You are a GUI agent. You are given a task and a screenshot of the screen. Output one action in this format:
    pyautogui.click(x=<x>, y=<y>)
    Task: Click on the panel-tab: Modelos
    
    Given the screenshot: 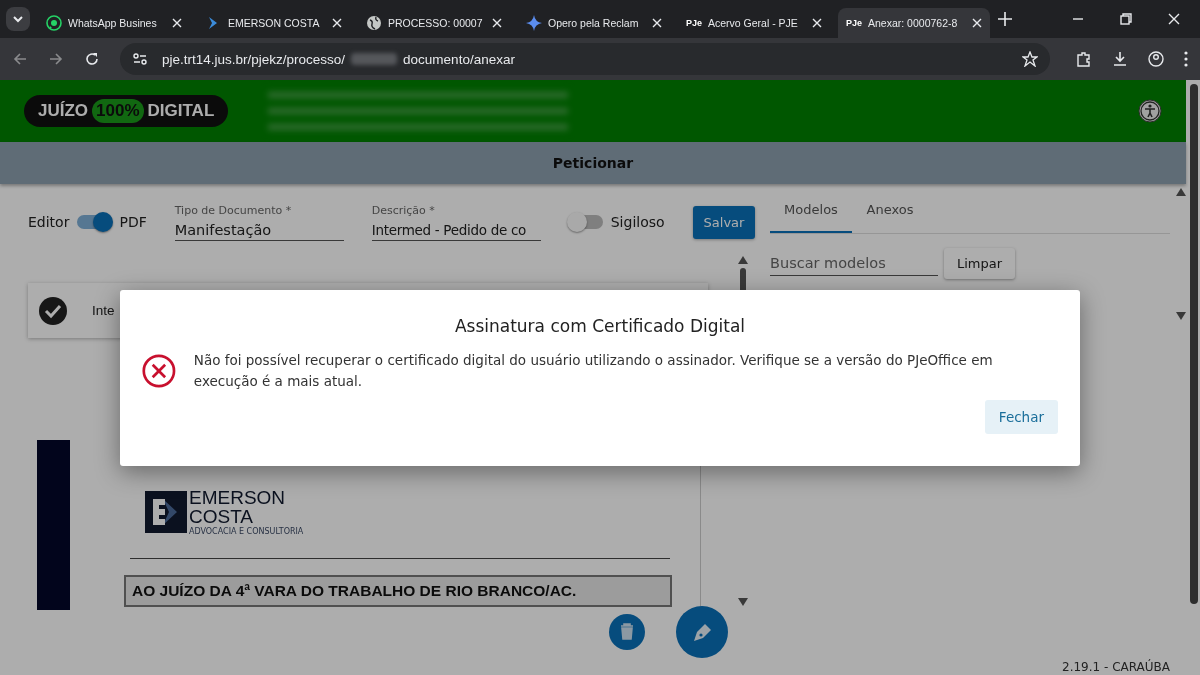 What is the action you would take?
    pyautogui.click(x=811, y=213)
    